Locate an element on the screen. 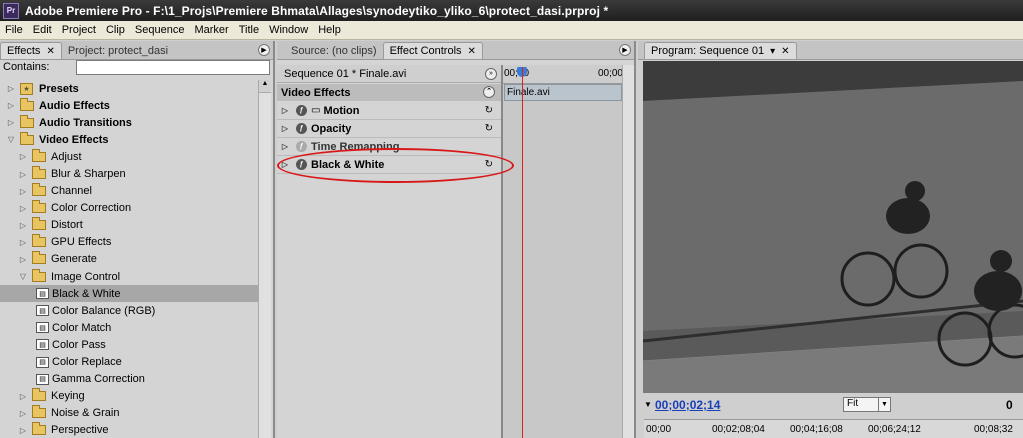 This screenshot has width=1023, height=438. menu-clip: Clip is located at coordinates (115, 30).